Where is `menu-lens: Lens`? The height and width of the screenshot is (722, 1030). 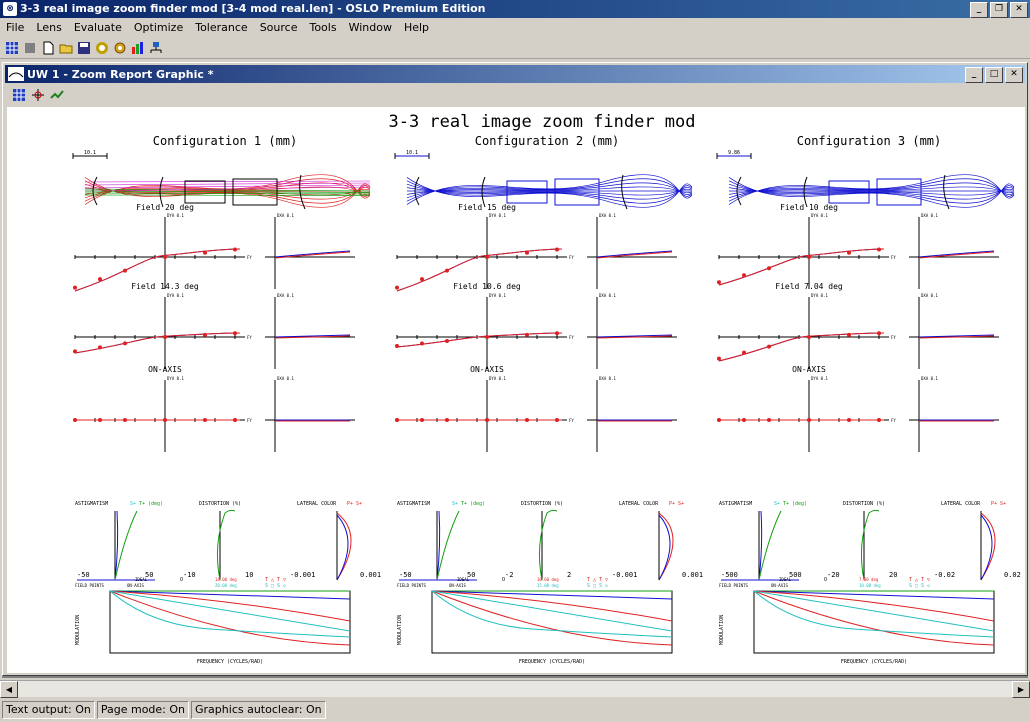 menu-lens: Lens is located at coordinates (48, 28).